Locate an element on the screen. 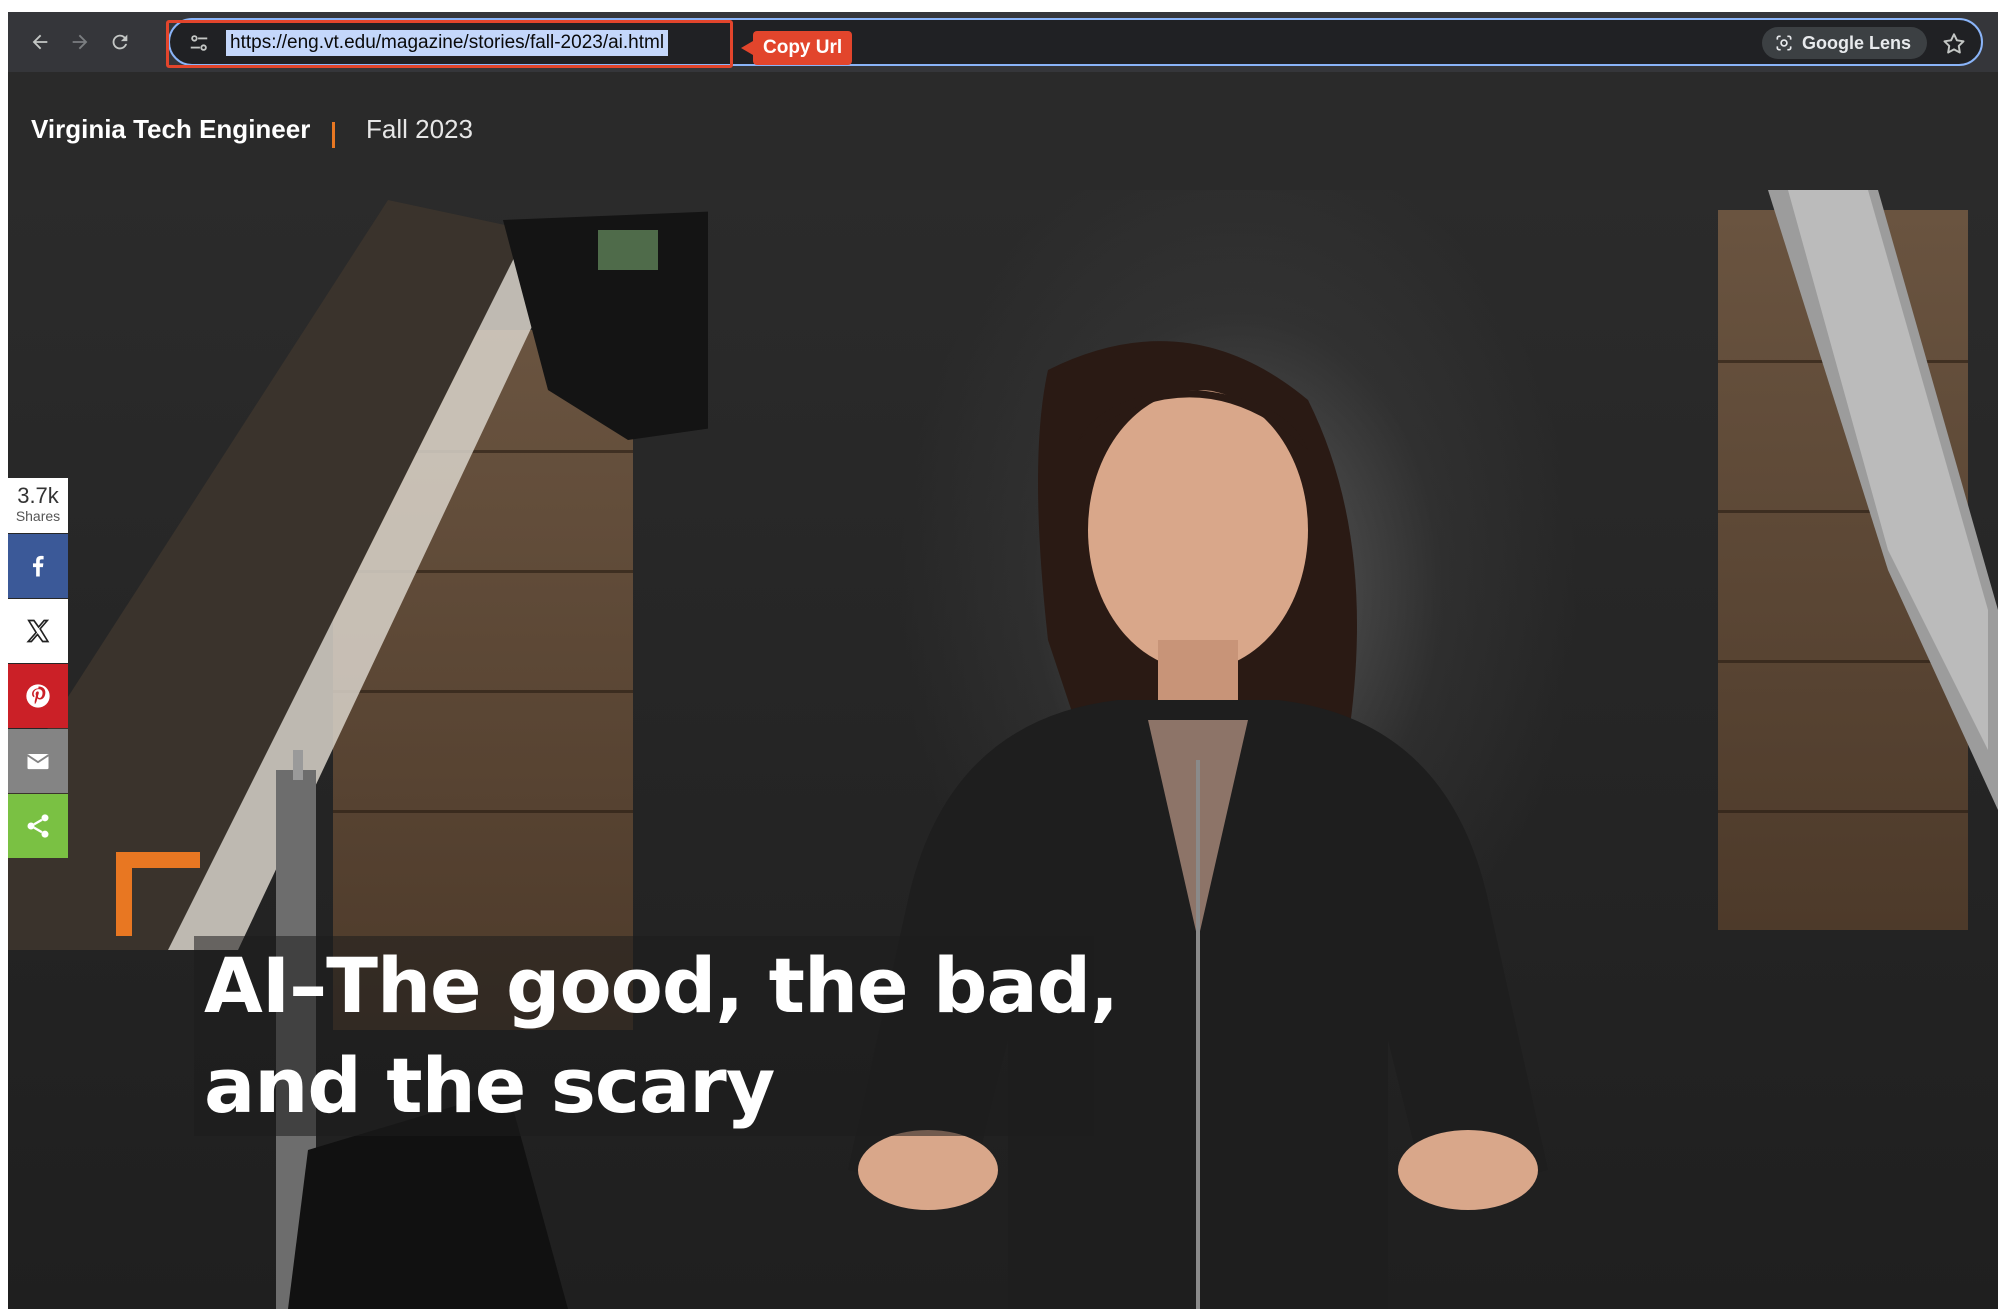  share-x-button is located at coordinates (38, 631).